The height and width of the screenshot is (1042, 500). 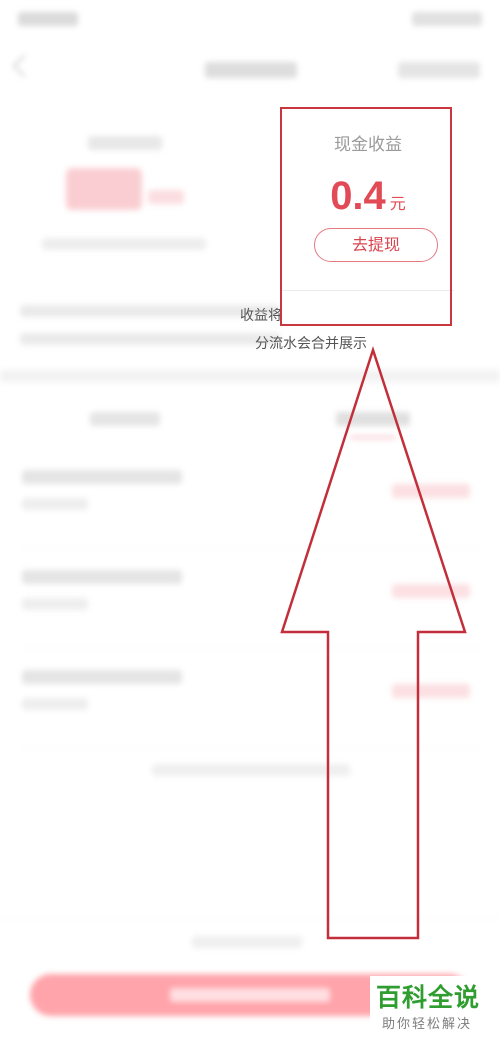 What do you see at coordinates (373, 437) in the screenshot?
I see `tab-active-indicator` at bounding box center [373, 437].